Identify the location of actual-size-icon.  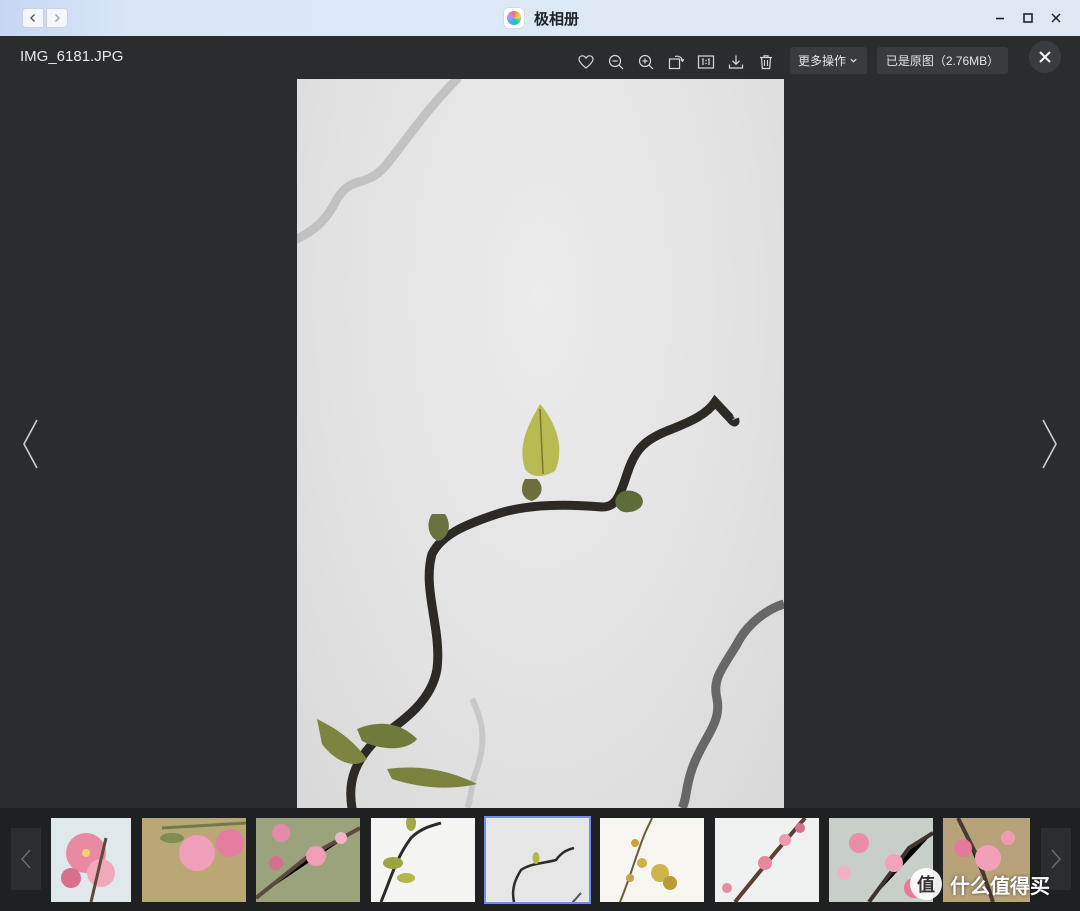
(706, 62).